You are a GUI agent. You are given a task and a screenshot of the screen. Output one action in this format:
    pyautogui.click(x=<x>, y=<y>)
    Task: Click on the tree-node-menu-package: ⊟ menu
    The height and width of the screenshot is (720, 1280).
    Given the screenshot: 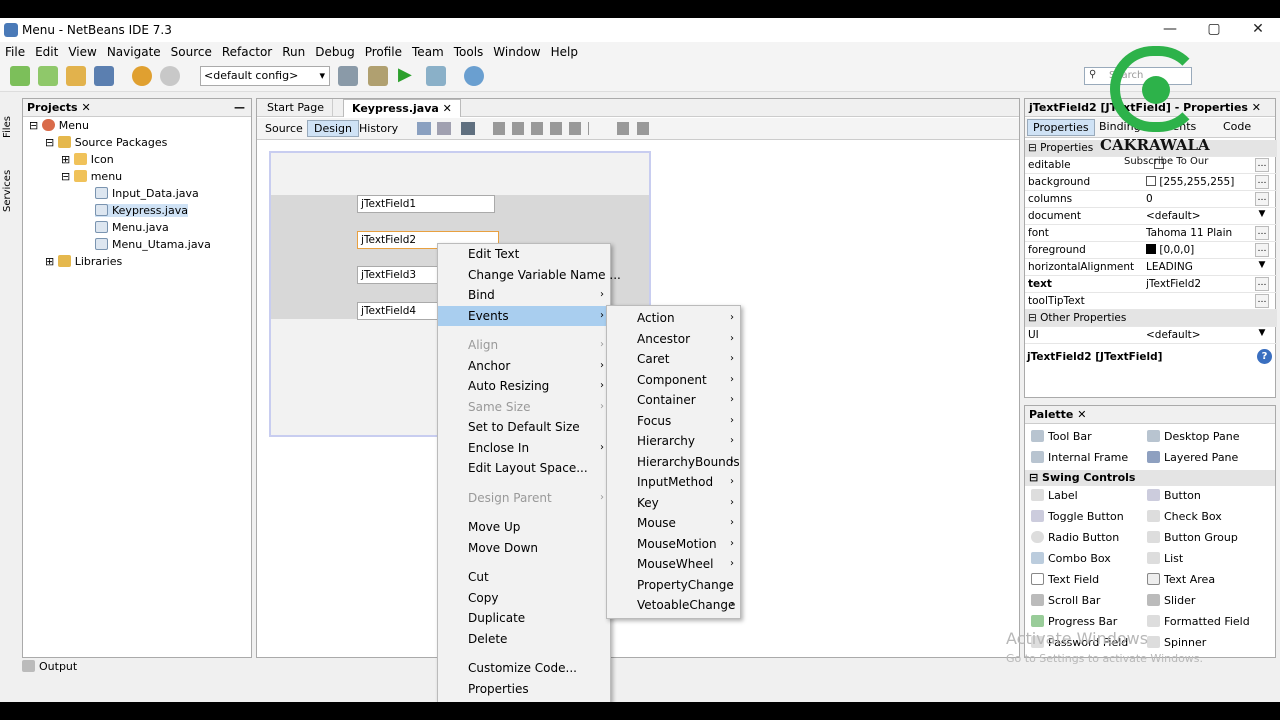 What is the action you would take?
    pyautogui.click(x=91, y=176)
    